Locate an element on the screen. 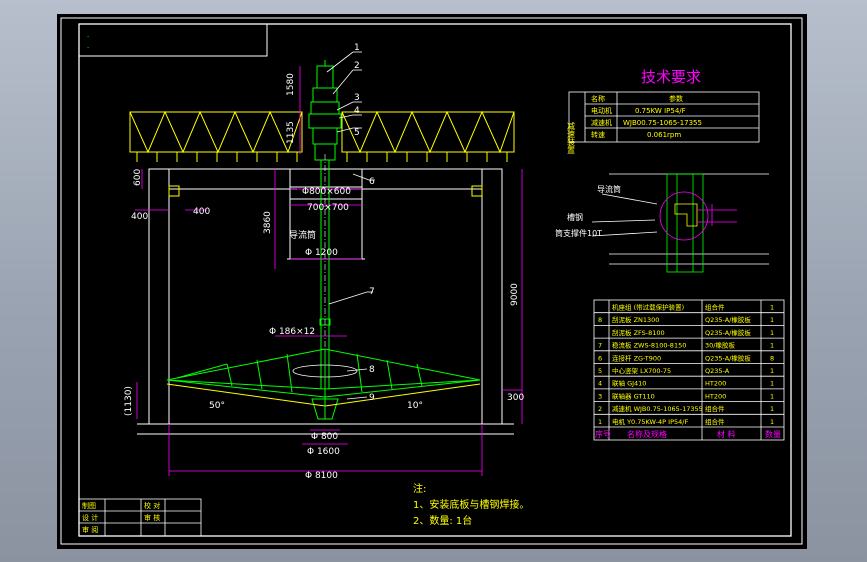 The width and height of the screenshot is (867, 562). dim-3860: 3860 is located at coordinates (268, 222).